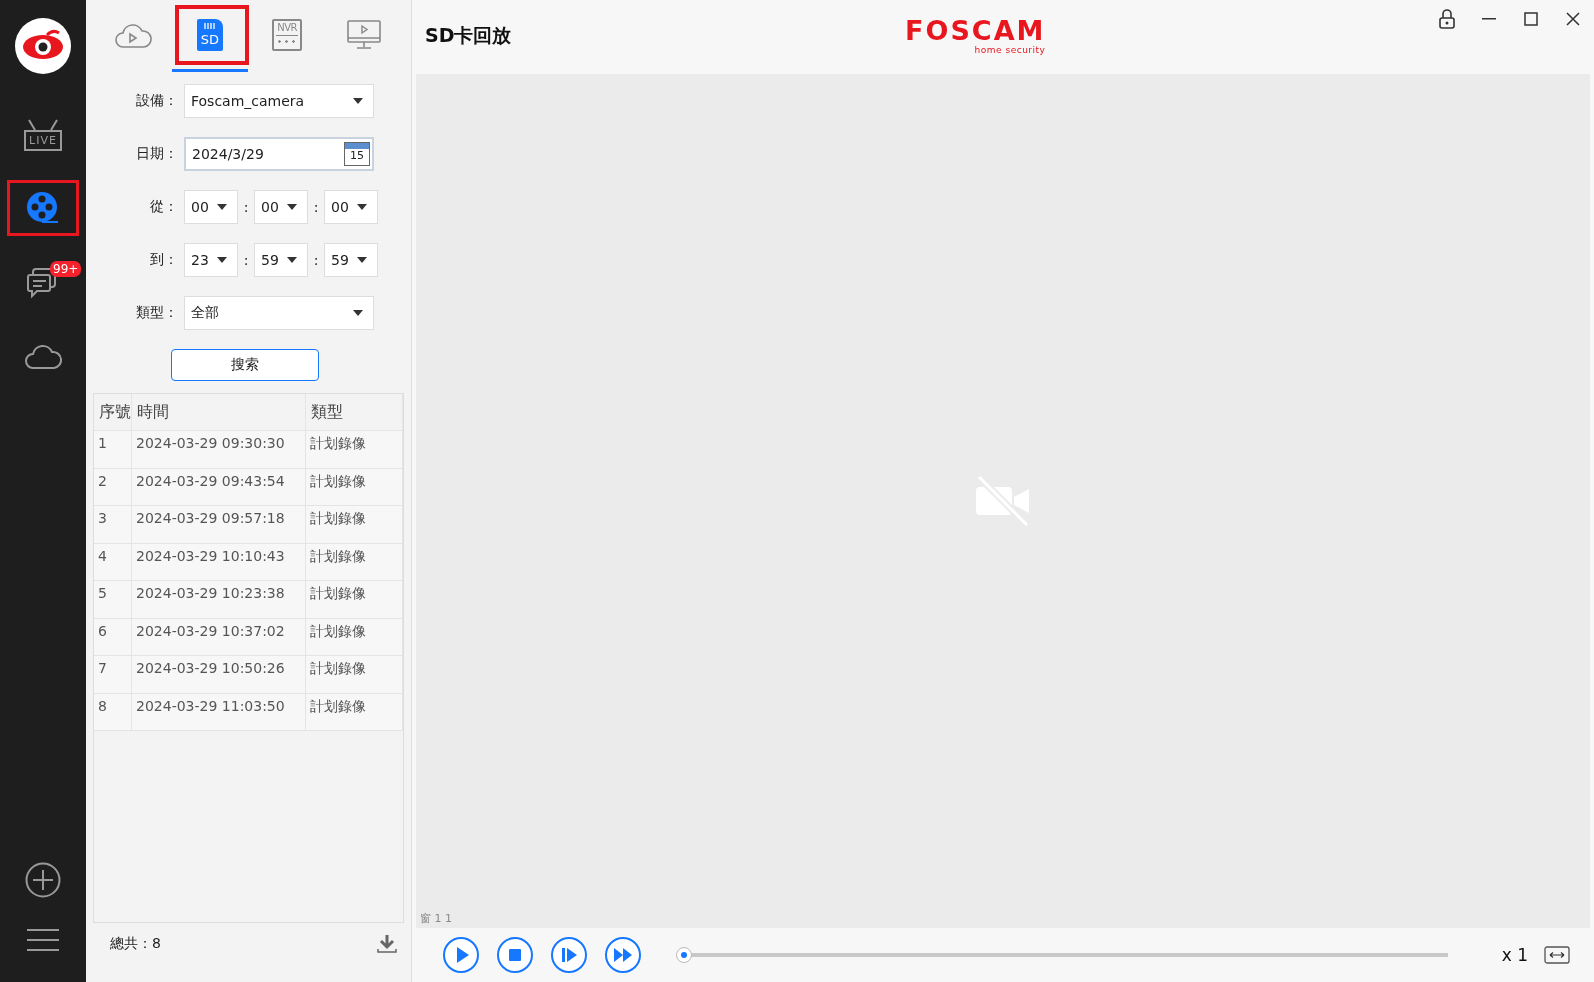  I want to click on cloud-icon, so click(43, 356).